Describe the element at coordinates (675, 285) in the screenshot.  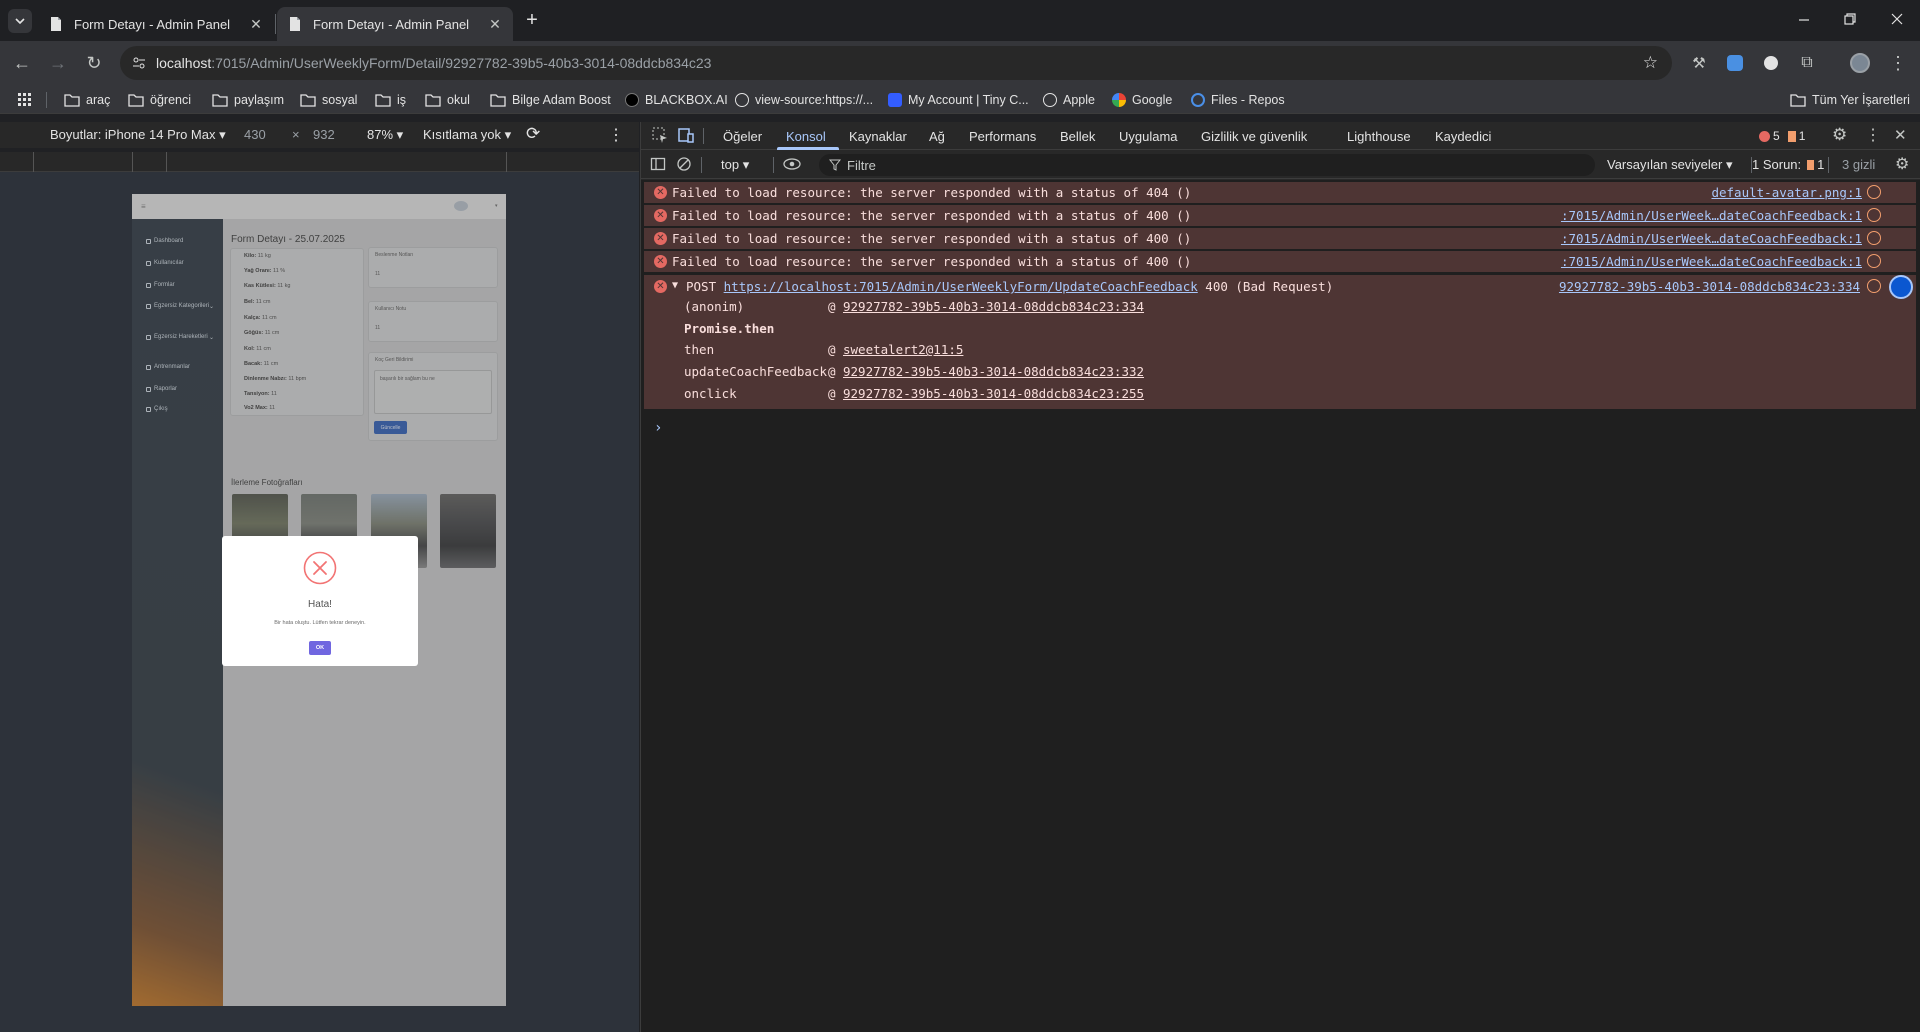
I see `expand-triangle-icon: ▼` at that location.